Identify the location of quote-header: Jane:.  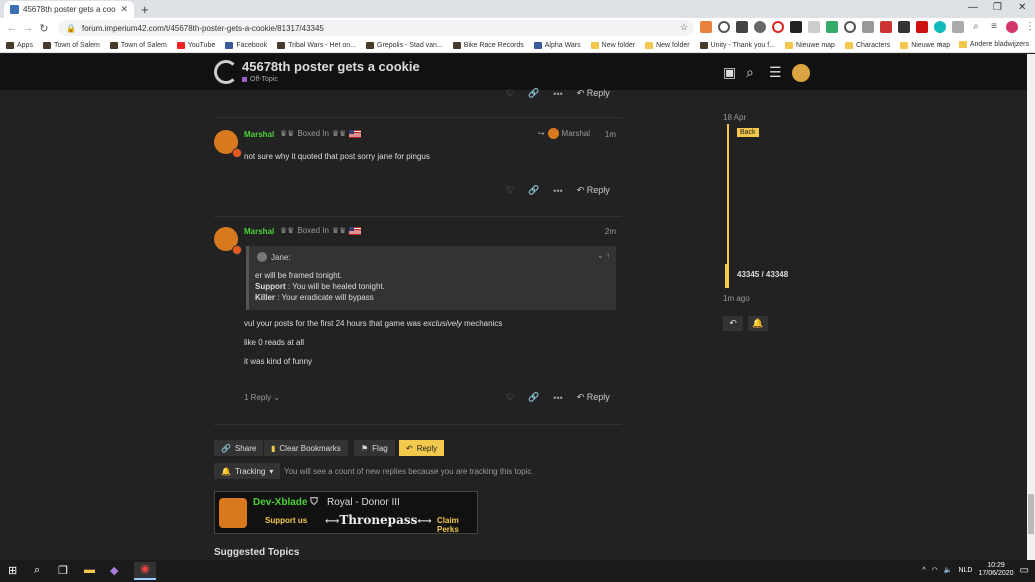
(274, 257).